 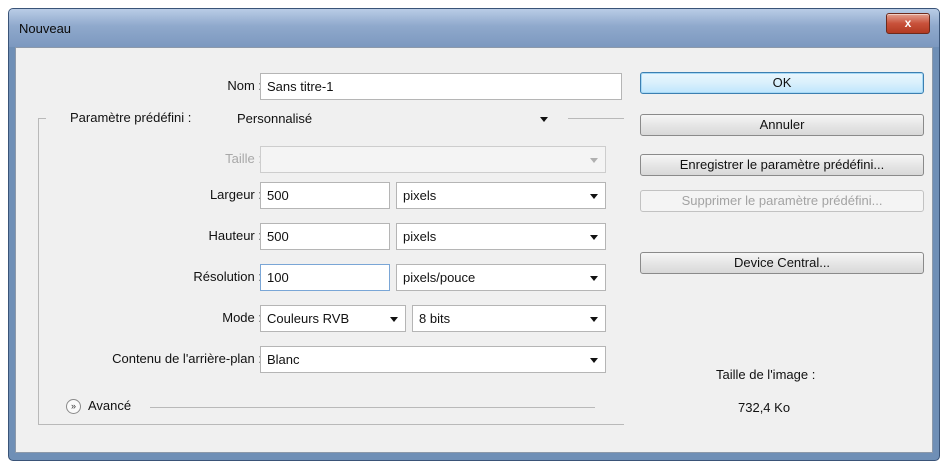 What do you see at coordinates (393, 118) in the screenshot?
I see `preset-select: Personnalisé` at bounding box center [393, 118].